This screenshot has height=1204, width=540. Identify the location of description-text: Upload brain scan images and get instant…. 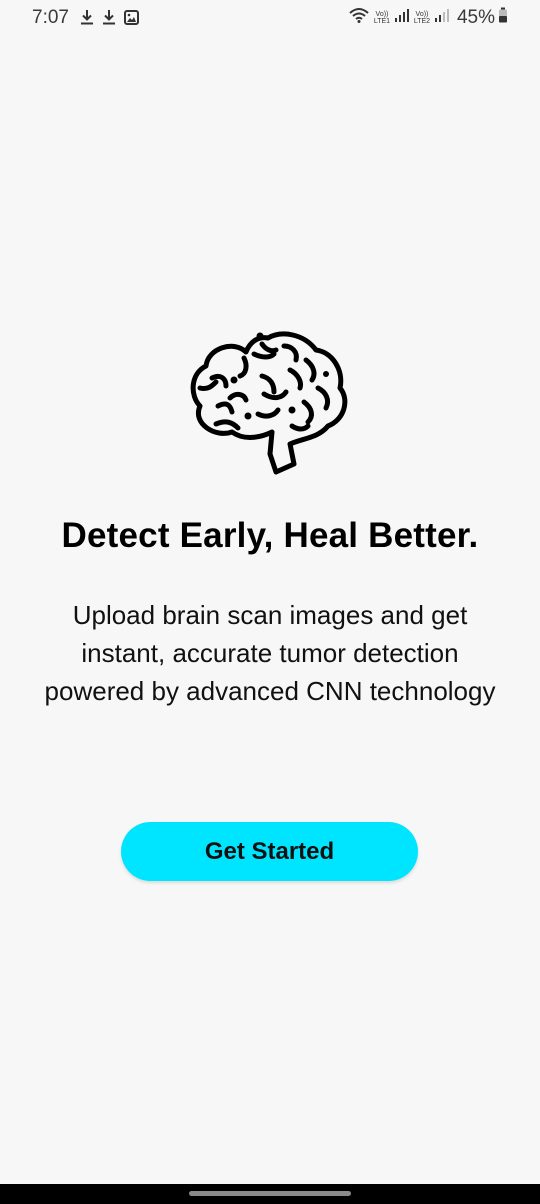
(270, 653).